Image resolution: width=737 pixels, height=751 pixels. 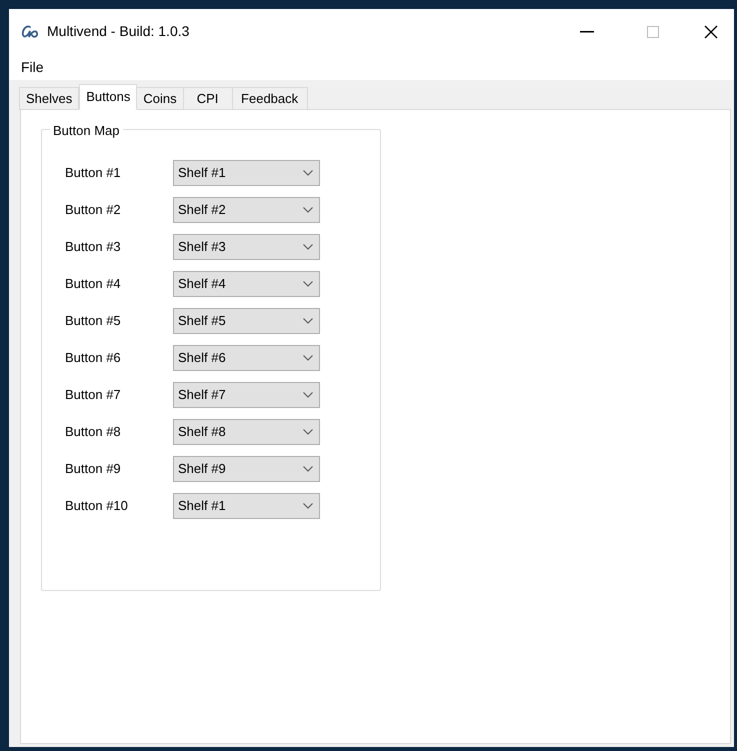 What do you see at coordinates (202, 247) in the screenshot?
I see `dropdown-value: Shelf #3` at bounding box center [202, 247].